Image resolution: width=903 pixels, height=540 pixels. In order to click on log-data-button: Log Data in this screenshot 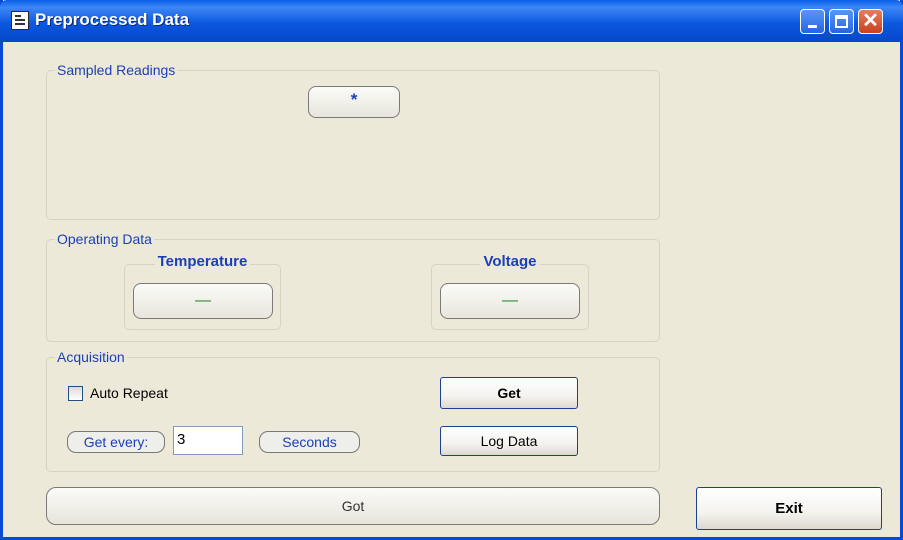, I will do `click(509, 441)`.